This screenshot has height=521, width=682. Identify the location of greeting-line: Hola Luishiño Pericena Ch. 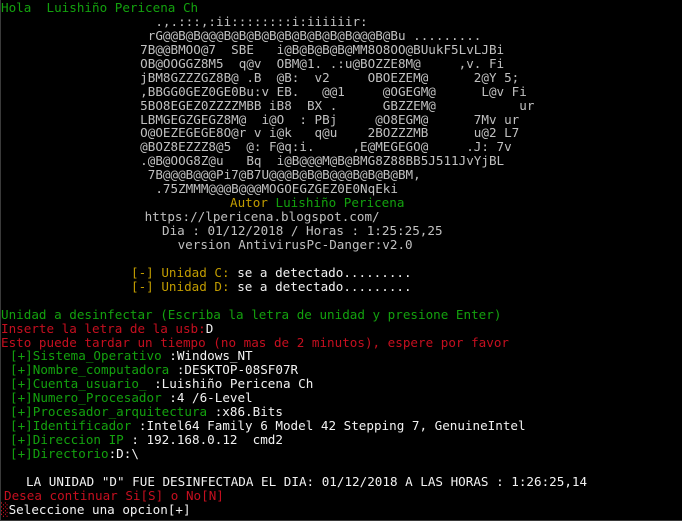
(341, 8).